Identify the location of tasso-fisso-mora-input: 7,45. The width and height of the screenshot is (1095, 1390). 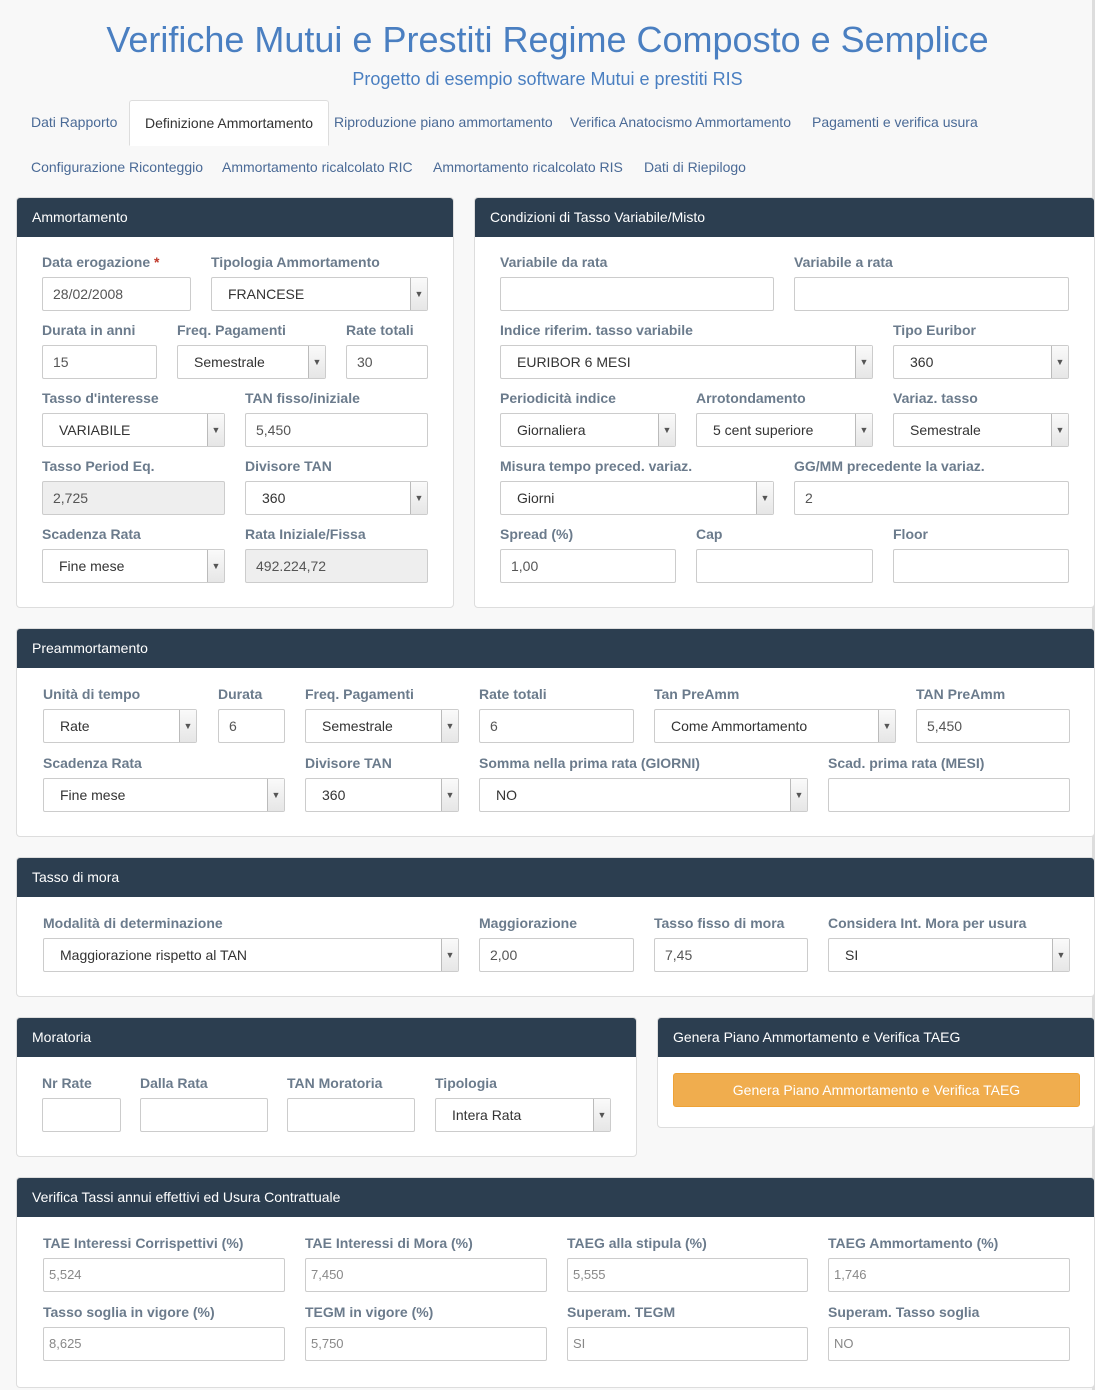
(731, 955).